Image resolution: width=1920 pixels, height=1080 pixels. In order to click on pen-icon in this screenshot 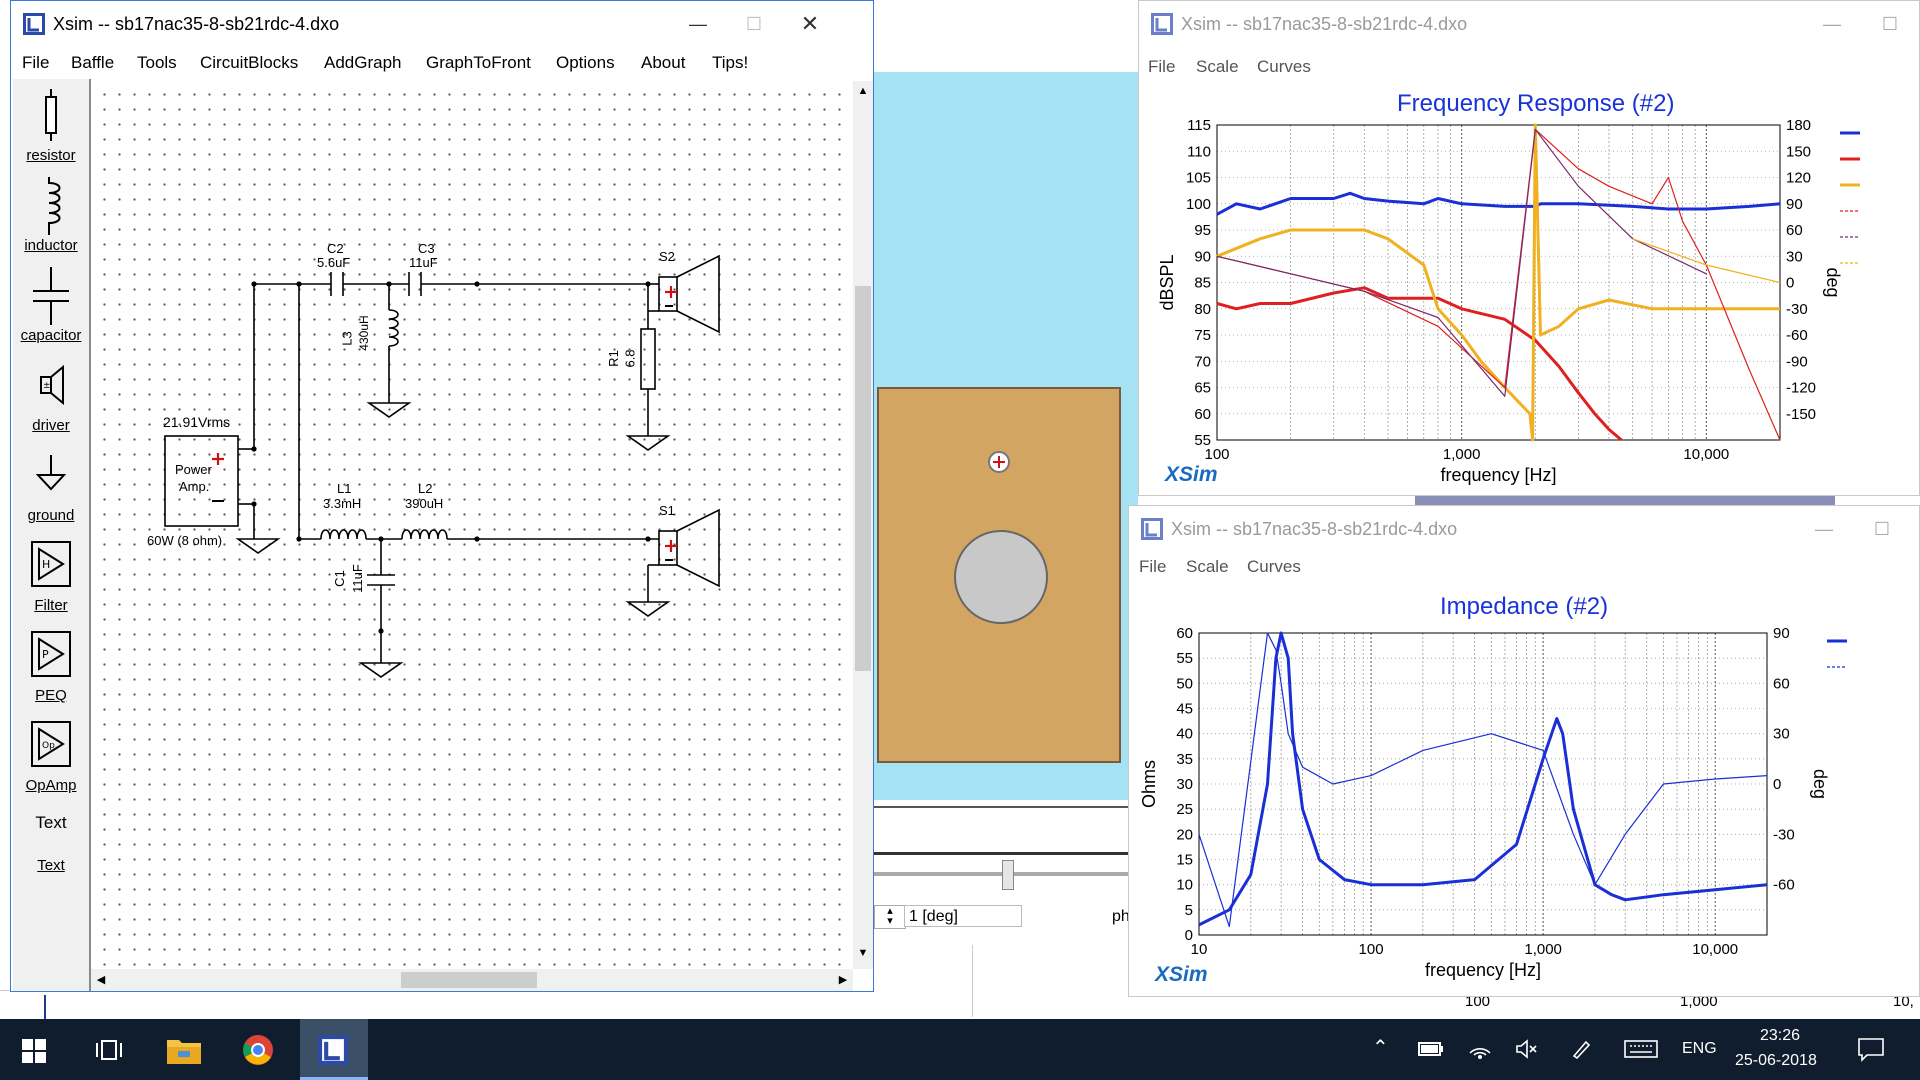, I will do `click(1581, 1049)`.